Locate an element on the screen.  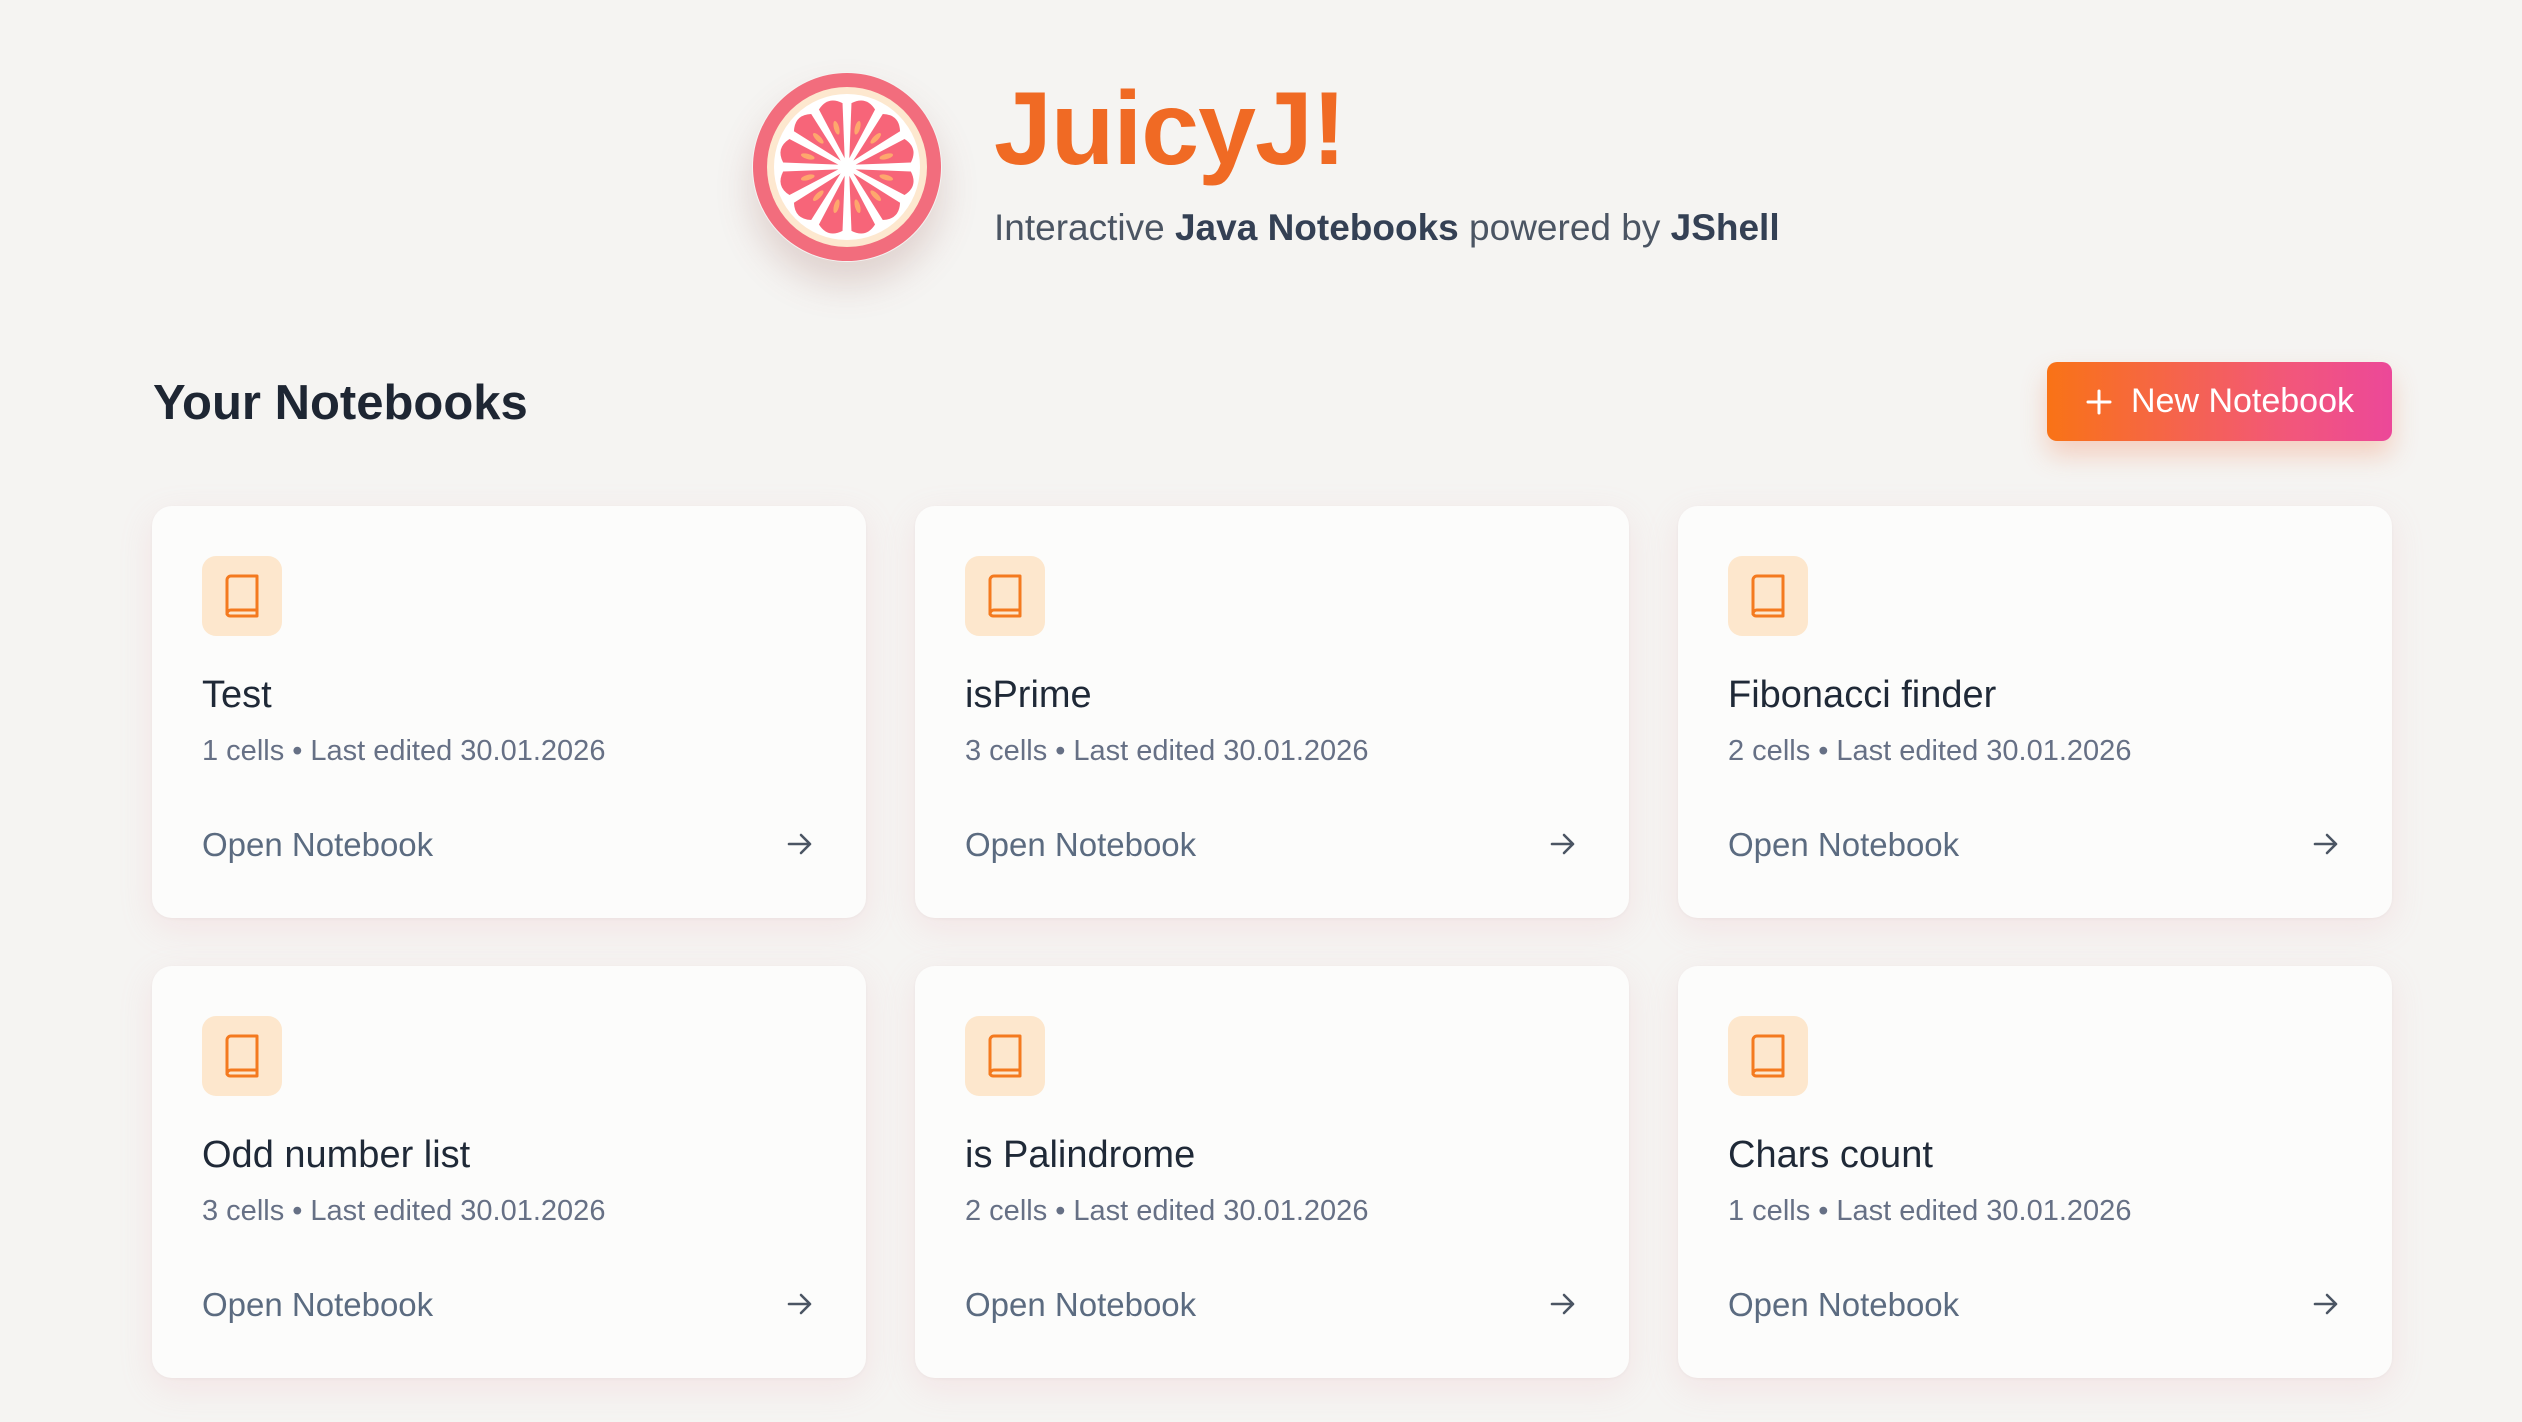
grapefruit-logo-icon is located at coordinates (847, 167).